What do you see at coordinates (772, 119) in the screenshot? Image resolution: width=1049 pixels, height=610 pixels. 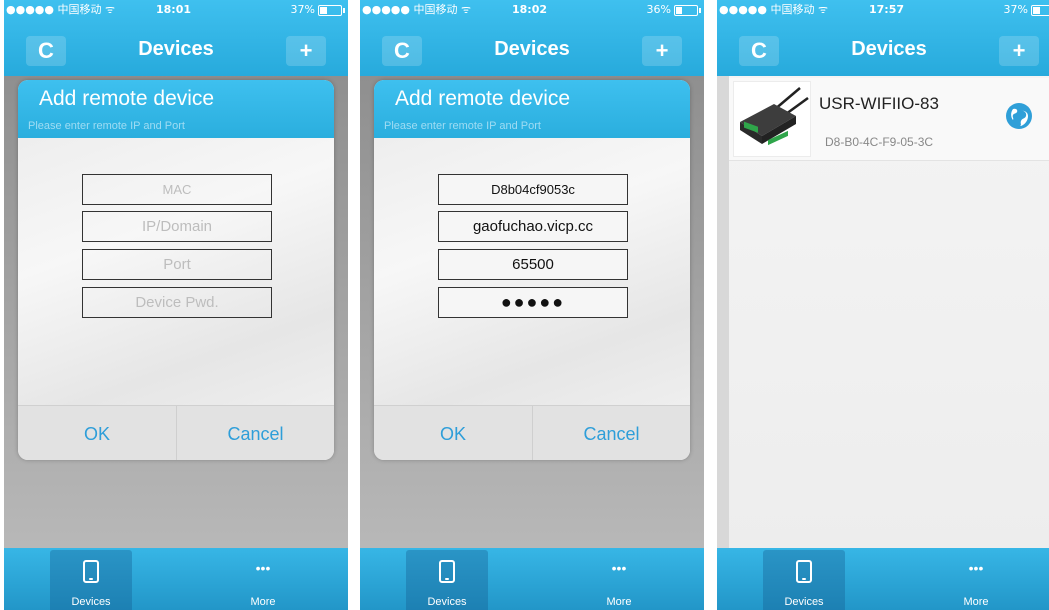 I see `device-image` at bounding box center [772, 119].